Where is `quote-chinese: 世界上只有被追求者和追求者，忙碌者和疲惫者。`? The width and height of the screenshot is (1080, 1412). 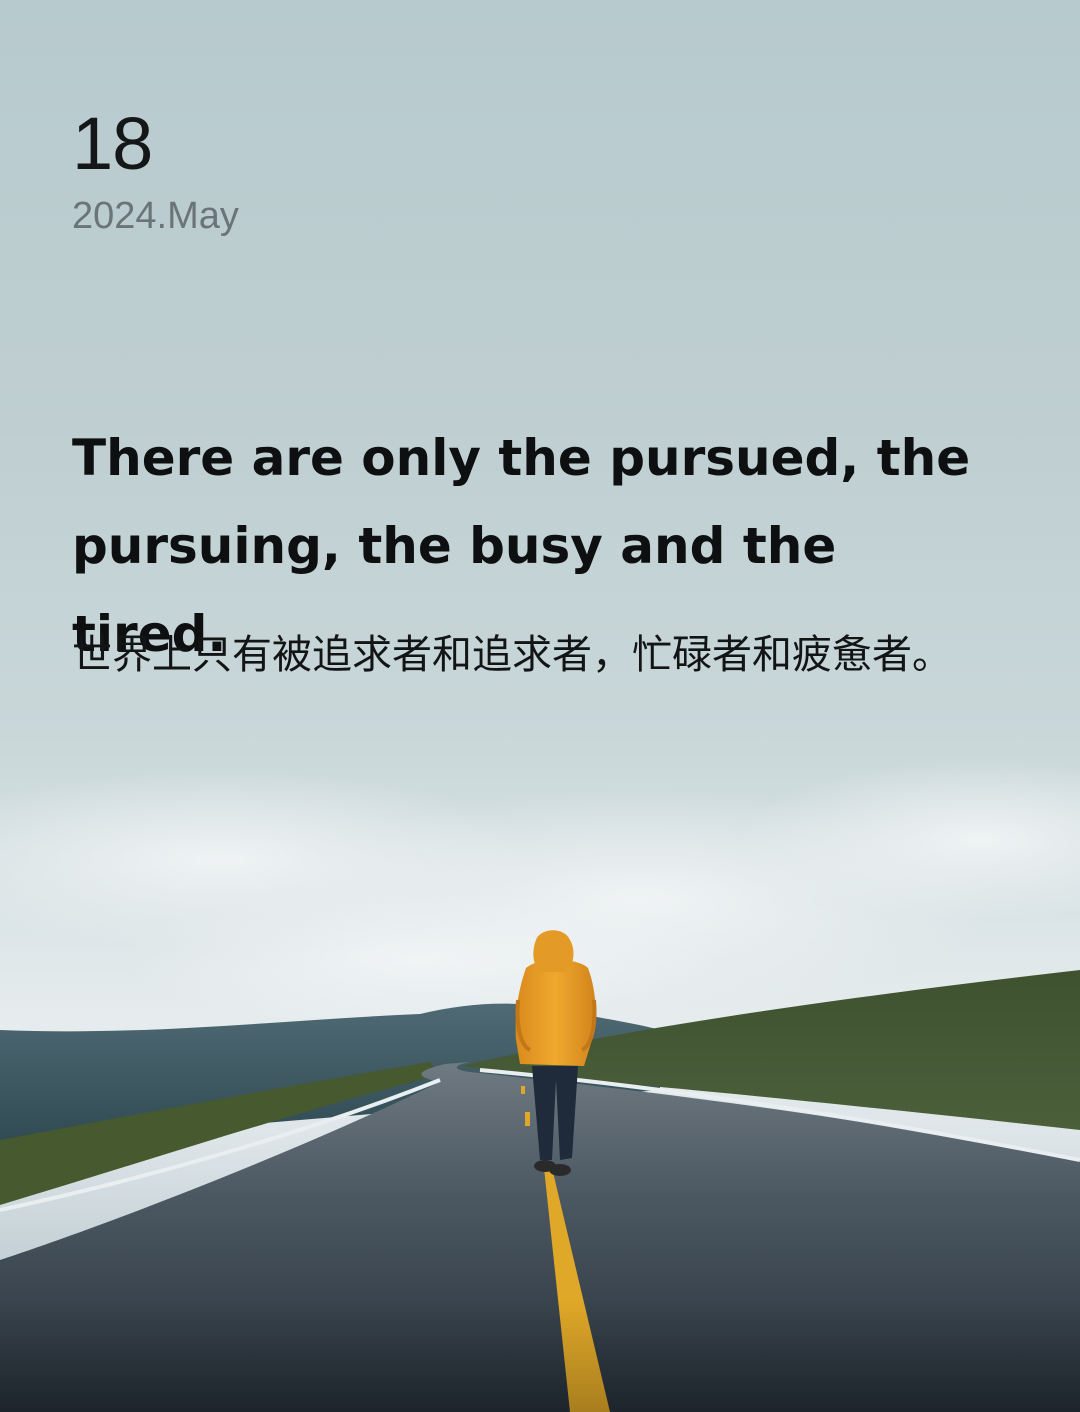 quote-chinese: 世界上只有被追求者和追求者，忙碌者和疲惫者。 is located at coordinates (512, 655).